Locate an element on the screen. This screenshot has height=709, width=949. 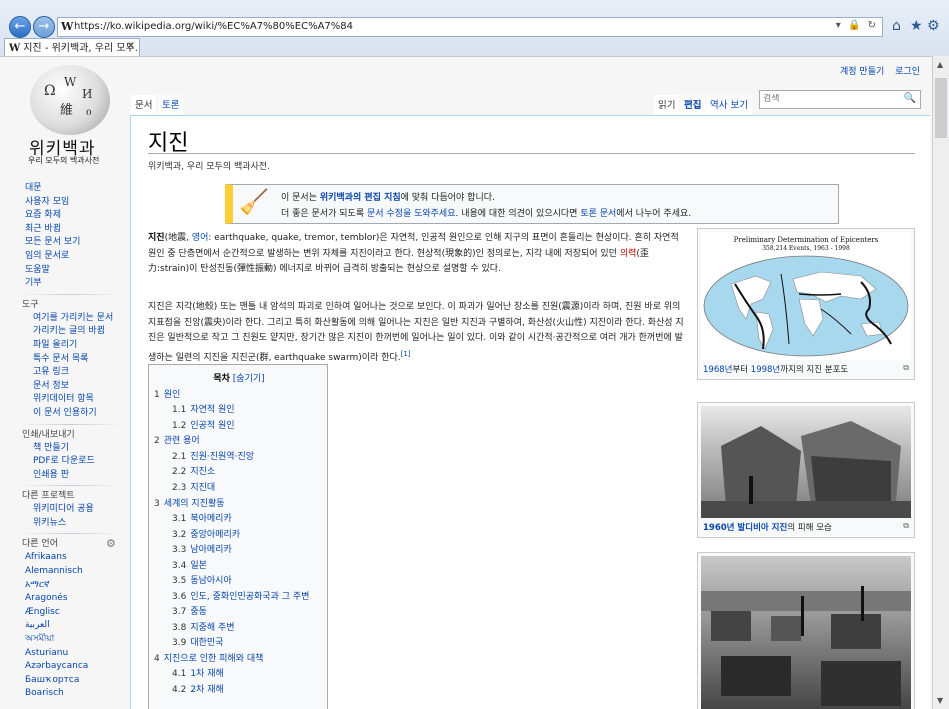
settings-gear-icon: ⚙ is located at coordinates (933, 26).